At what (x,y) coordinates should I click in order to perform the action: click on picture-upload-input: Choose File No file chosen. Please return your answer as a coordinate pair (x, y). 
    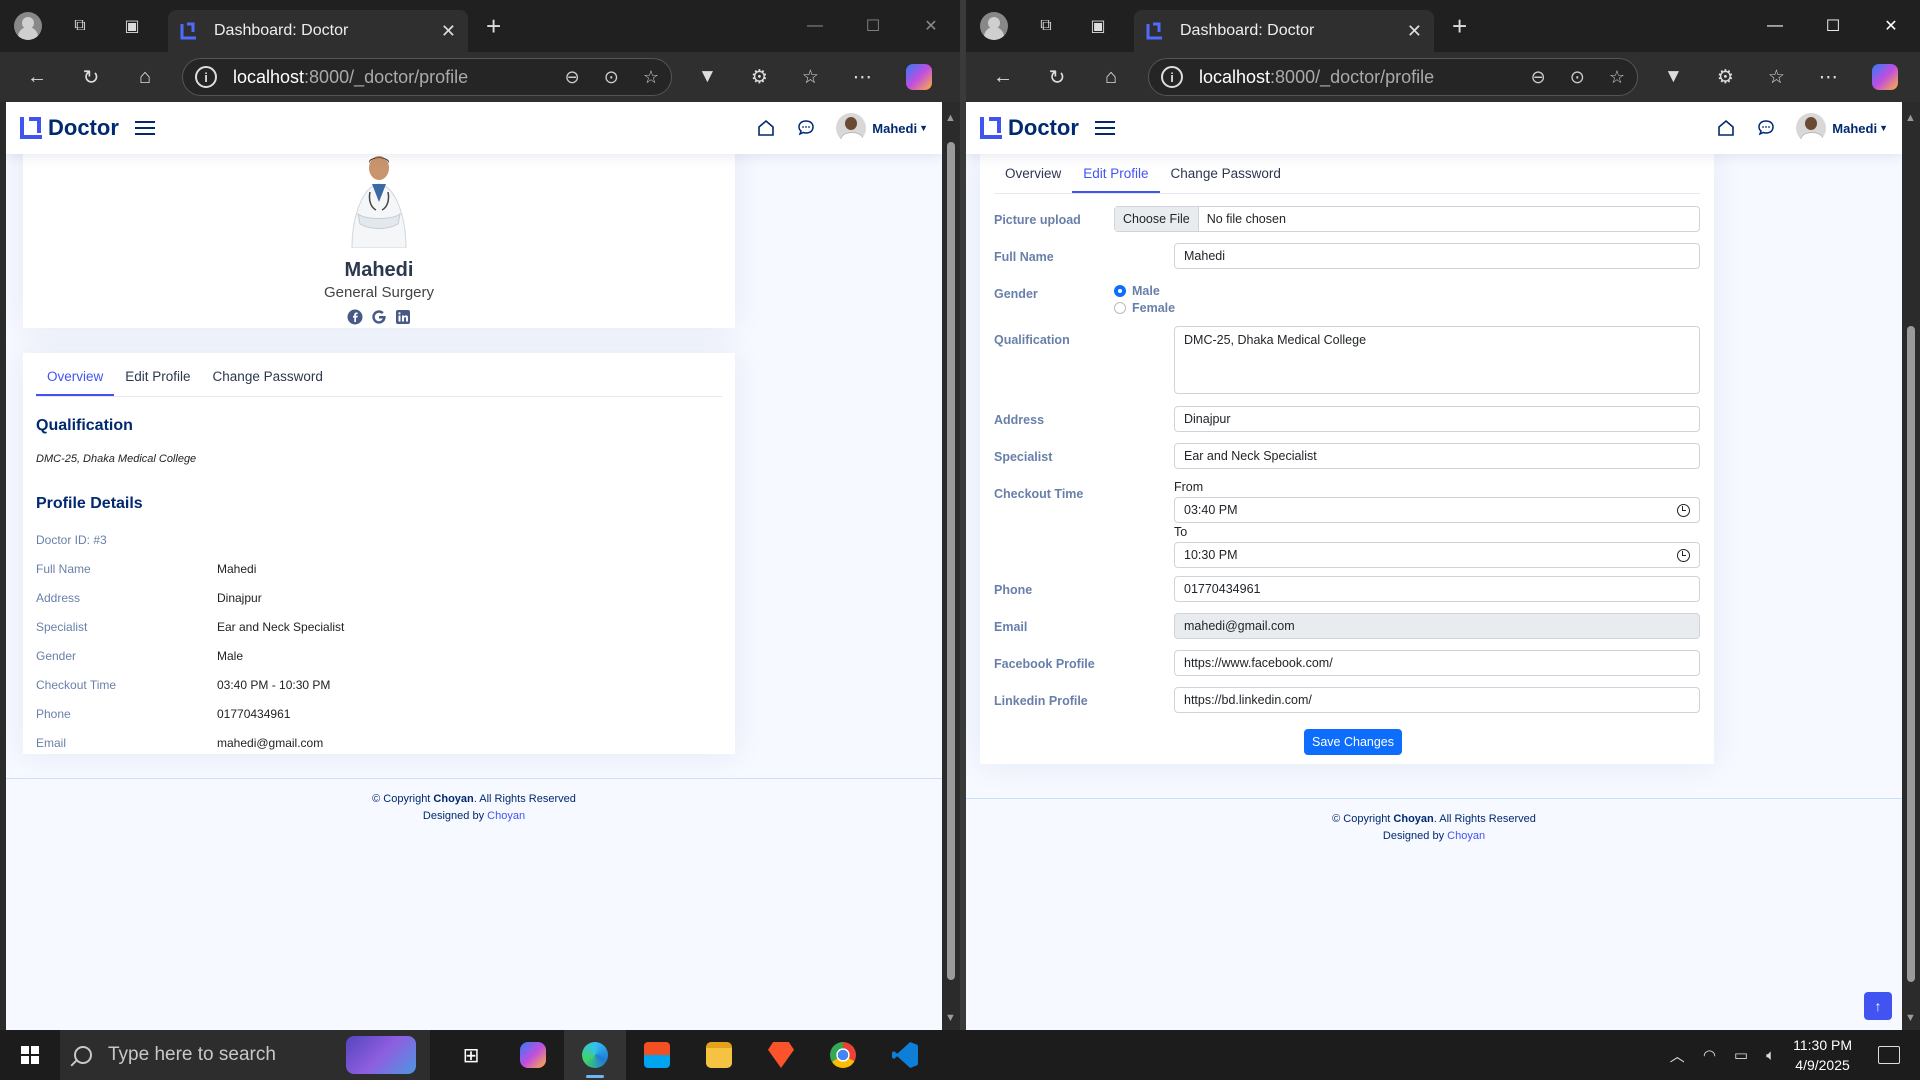
    Looking at the image, I should click on (1407, 219).